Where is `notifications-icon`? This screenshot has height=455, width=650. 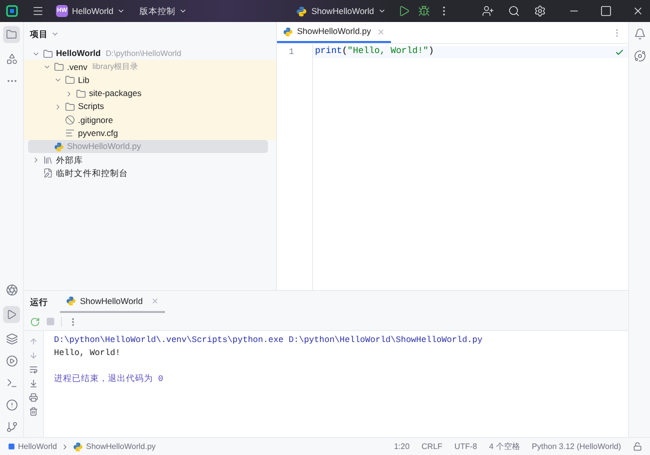 notifications-icon is located at coordinates (640, 34).